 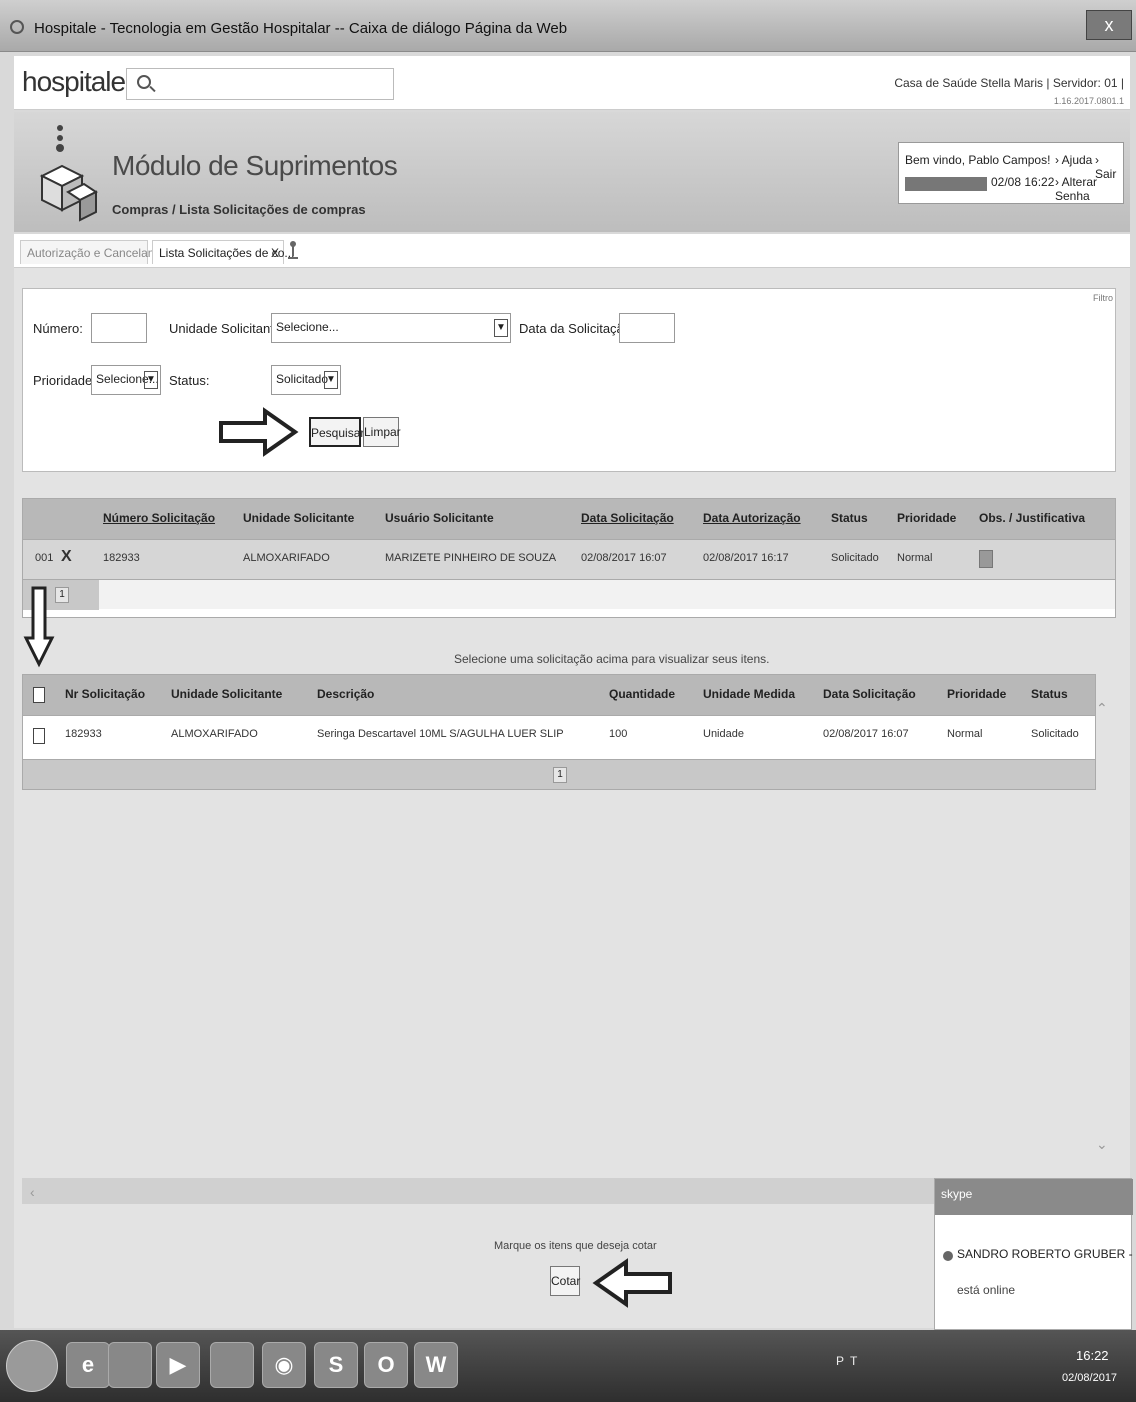 I want to click on col-data-autorizacao: Data Autorização, so click(x=752, y=518).